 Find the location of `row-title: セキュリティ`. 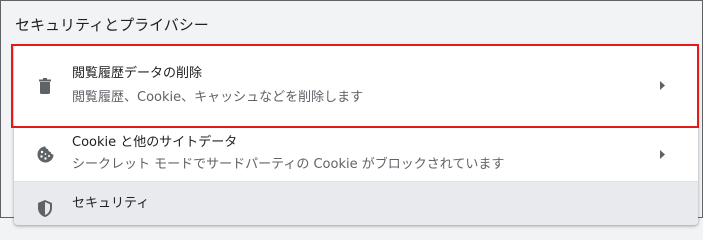

row-title: セキュリティ is located at coordinates (111, 203).